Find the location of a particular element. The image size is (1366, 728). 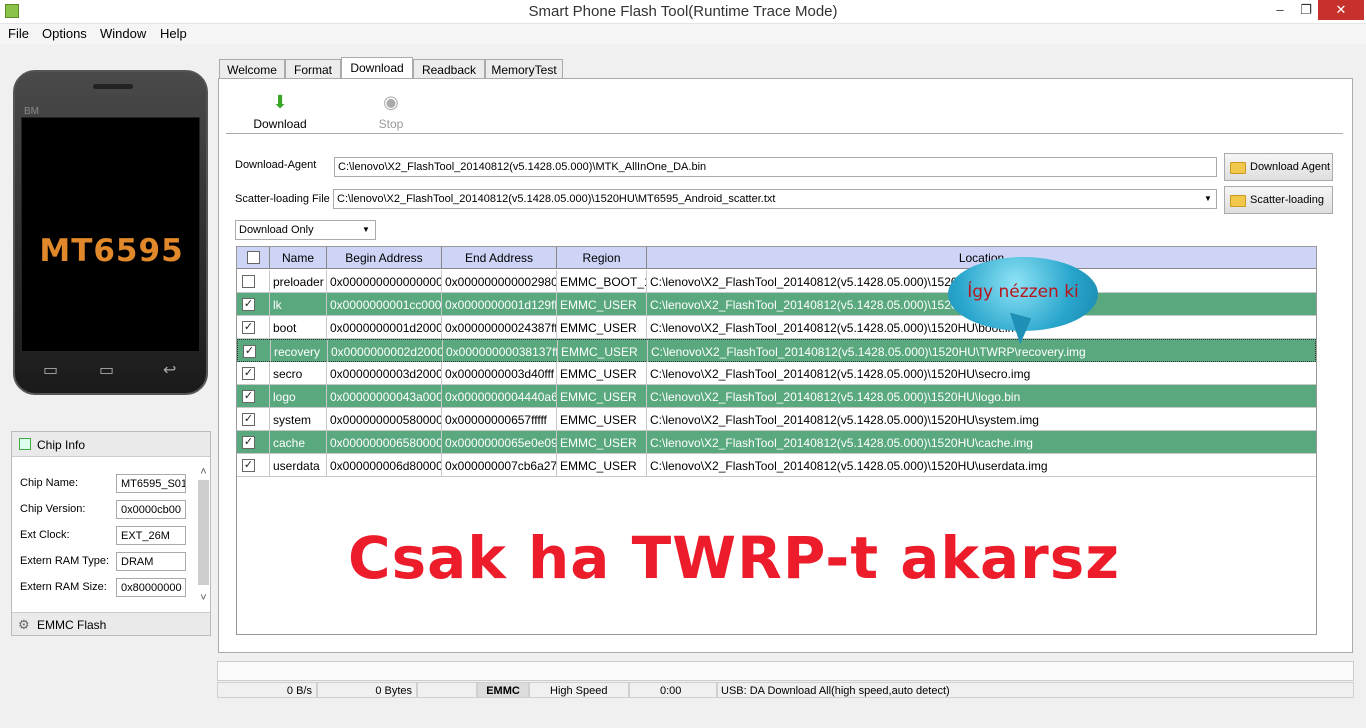

callout-text: Így nézzen ki is located at coordinates (1023, 292).